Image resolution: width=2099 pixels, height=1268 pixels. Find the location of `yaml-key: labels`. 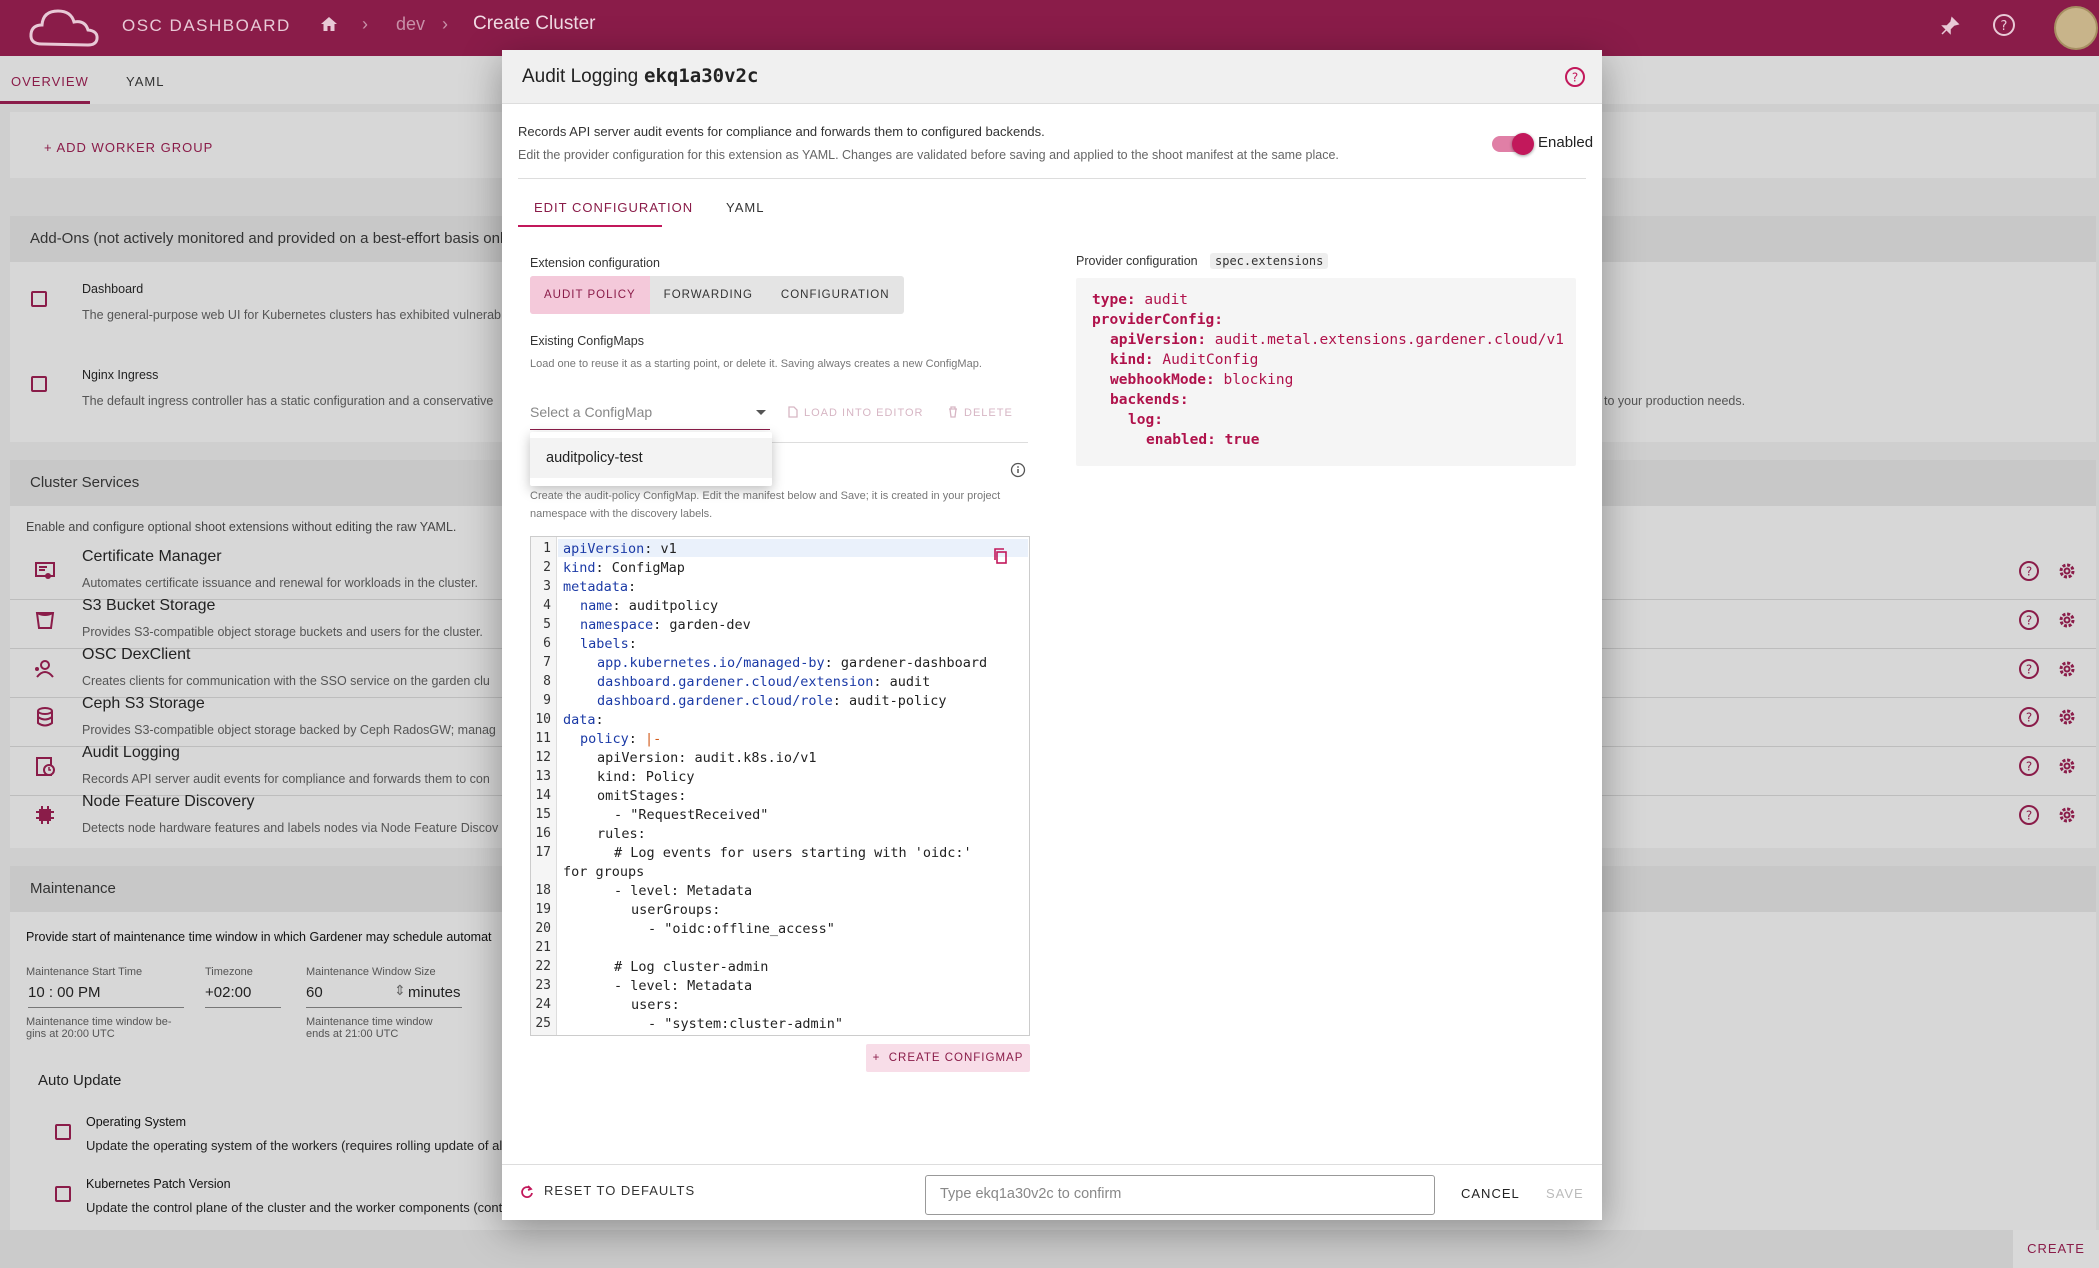

yaml-key: labels is located at coordinates (604, 644).